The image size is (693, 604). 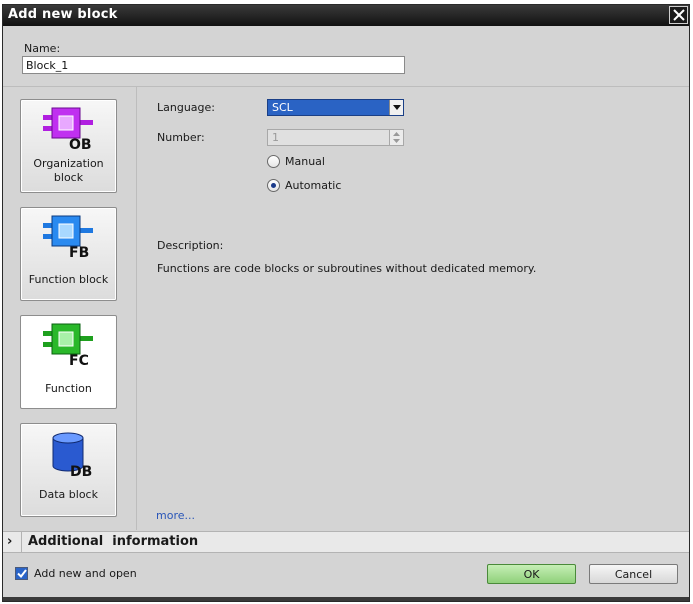 I want to click on add-new-and-open-label: Add new and open, so click(x=85, y=573).